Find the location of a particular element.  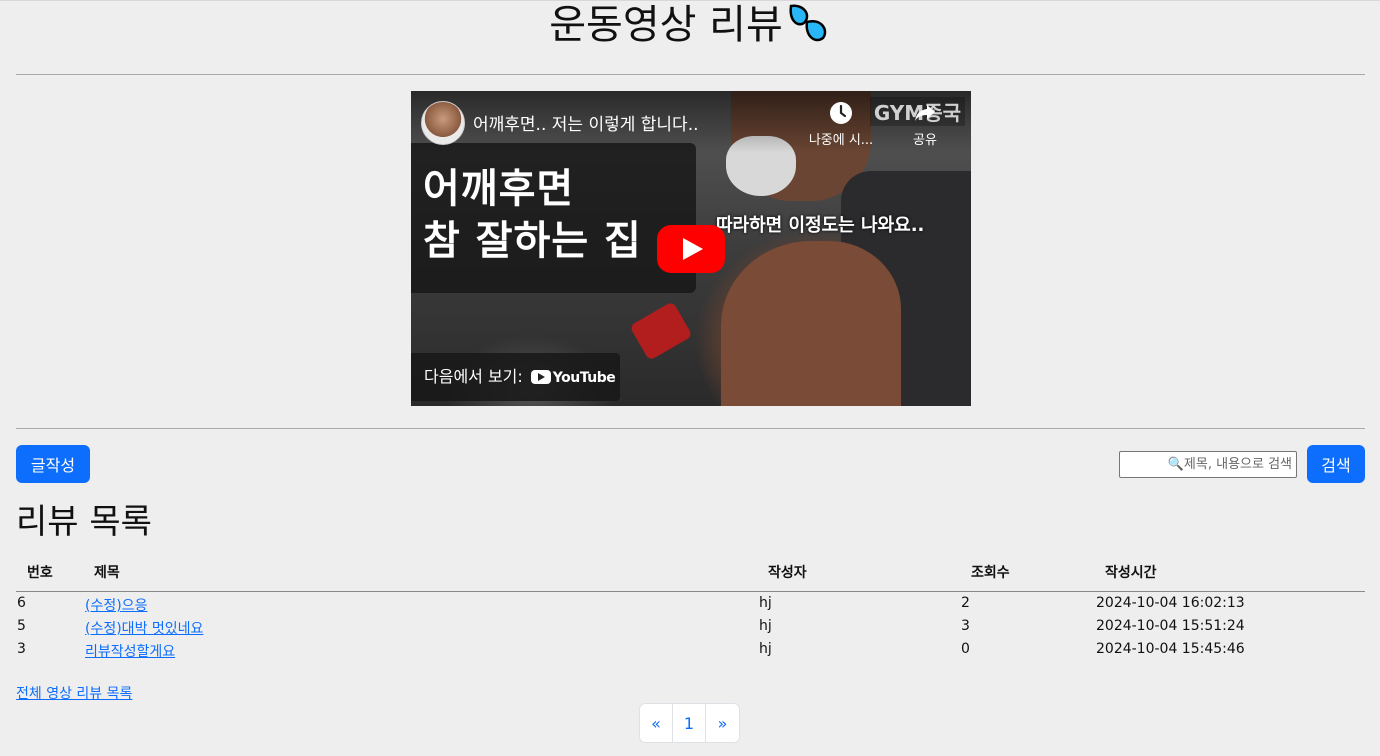

column-header-number: 번호 is located at coordinates (40, 573).